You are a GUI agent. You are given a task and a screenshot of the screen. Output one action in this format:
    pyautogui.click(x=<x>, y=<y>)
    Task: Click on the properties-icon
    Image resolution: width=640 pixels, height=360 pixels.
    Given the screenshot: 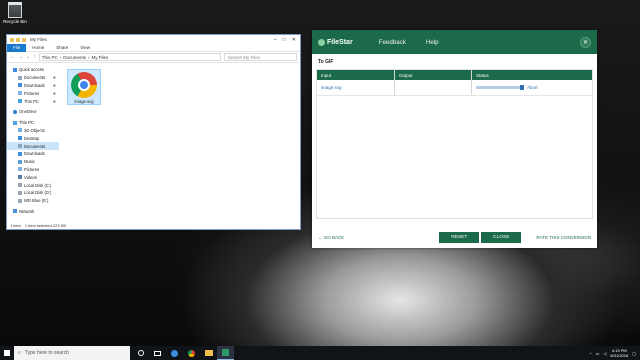 What is the action you would take?
    pyautogui.click(x=18, y=39)
    